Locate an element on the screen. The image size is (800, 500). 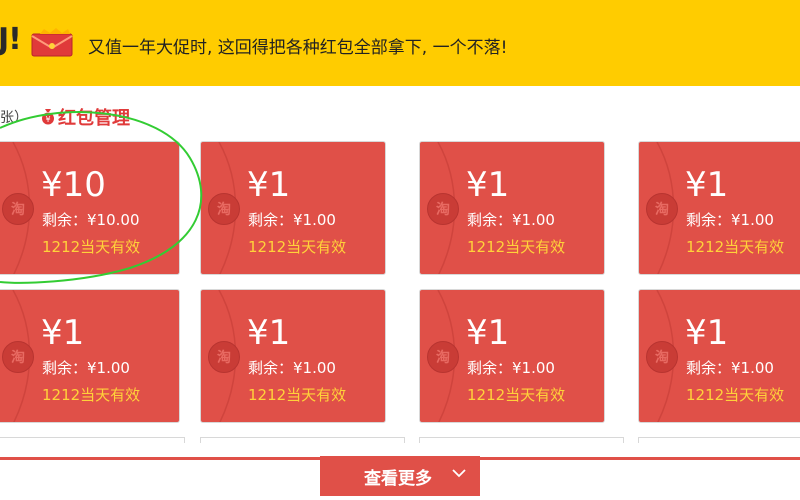
chevron-down-icon is located at coordinates (459, 473).